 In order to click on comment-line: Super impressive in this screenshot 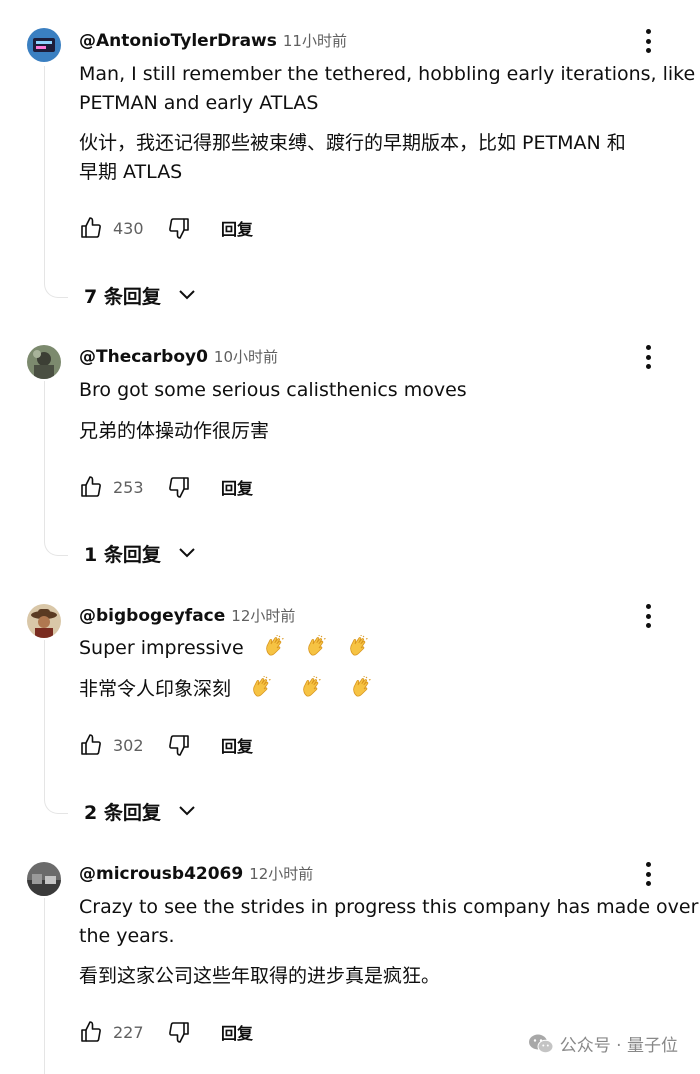, I will do `click(161, 648)`.